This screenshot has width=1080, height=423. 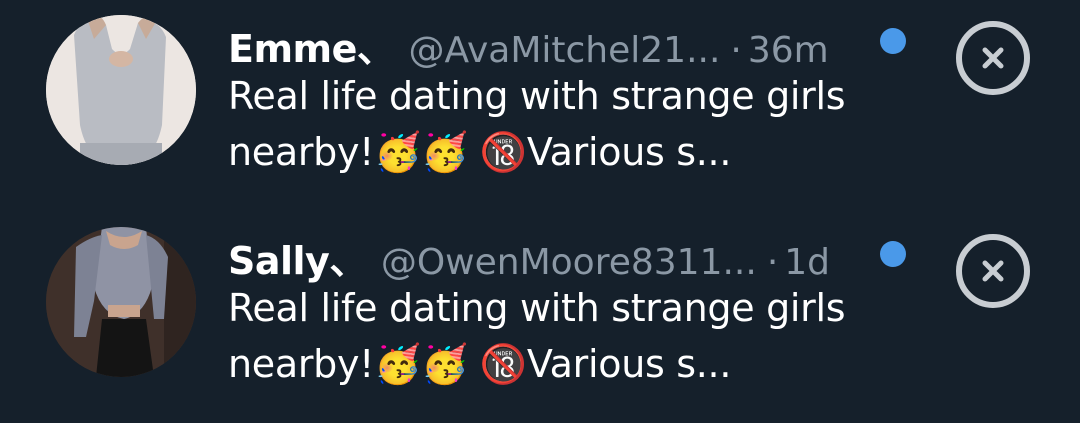 I want to click on display-name: Emme、, so click(x=311, y=45).